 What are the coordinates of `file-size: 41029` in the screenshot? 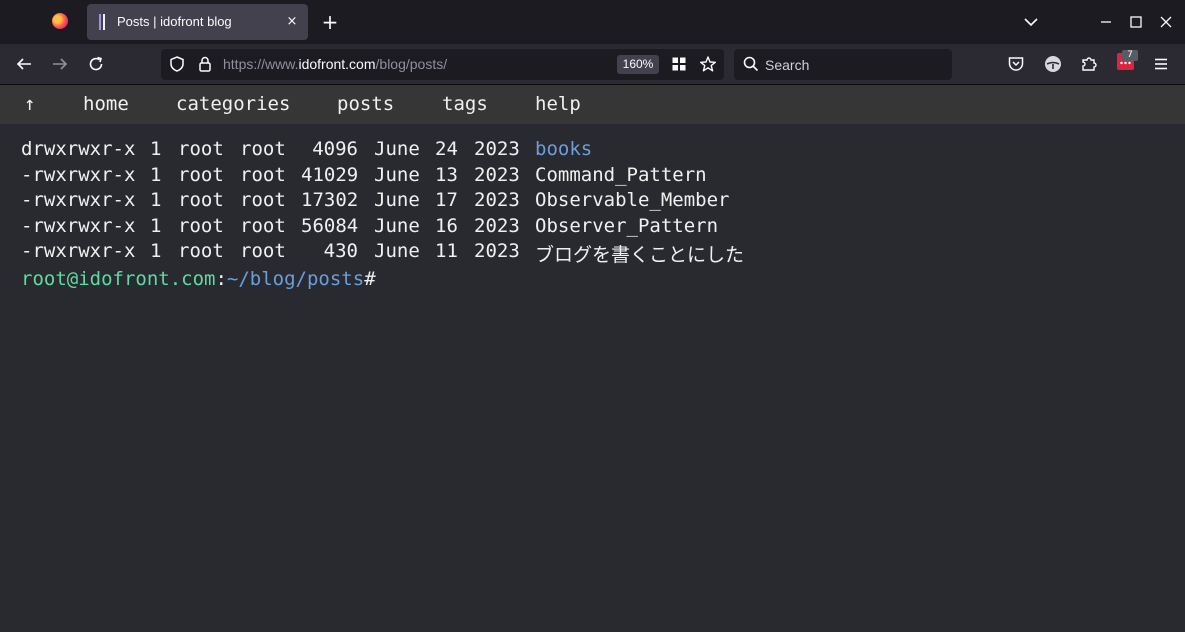 It's located at (330, 174).